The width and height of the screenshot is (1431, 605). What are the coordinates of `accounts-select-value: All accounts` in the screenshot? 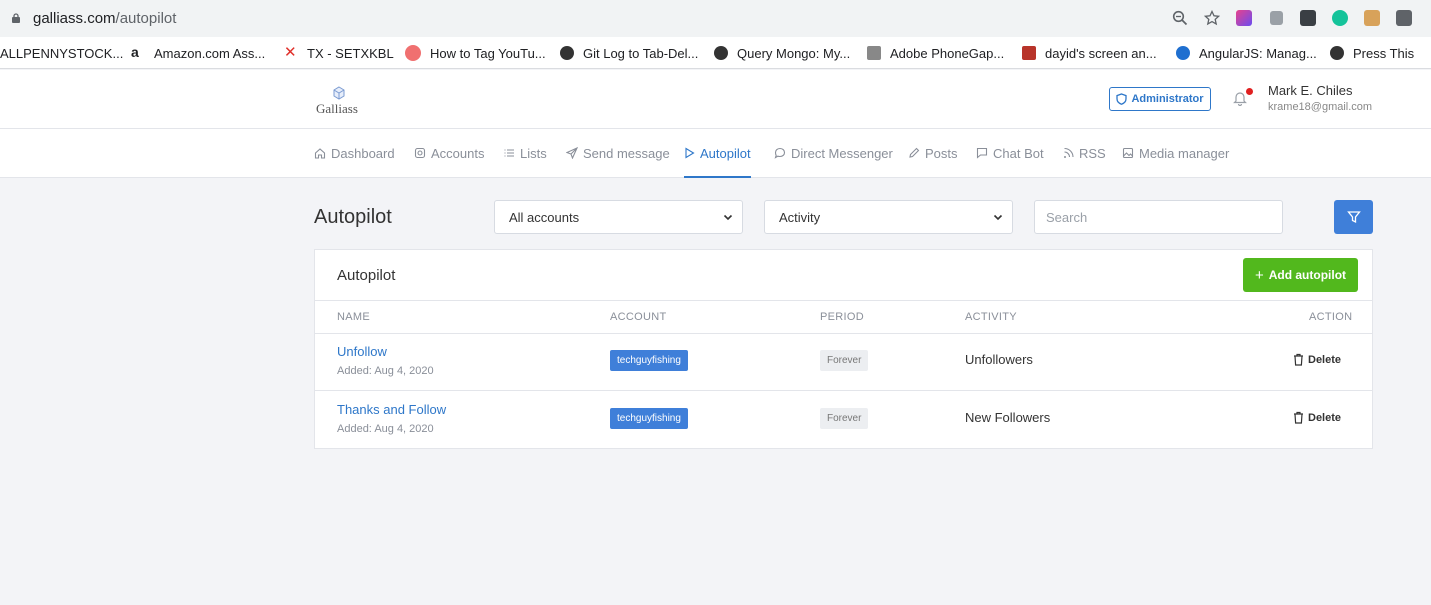 It's located at (544, 217).